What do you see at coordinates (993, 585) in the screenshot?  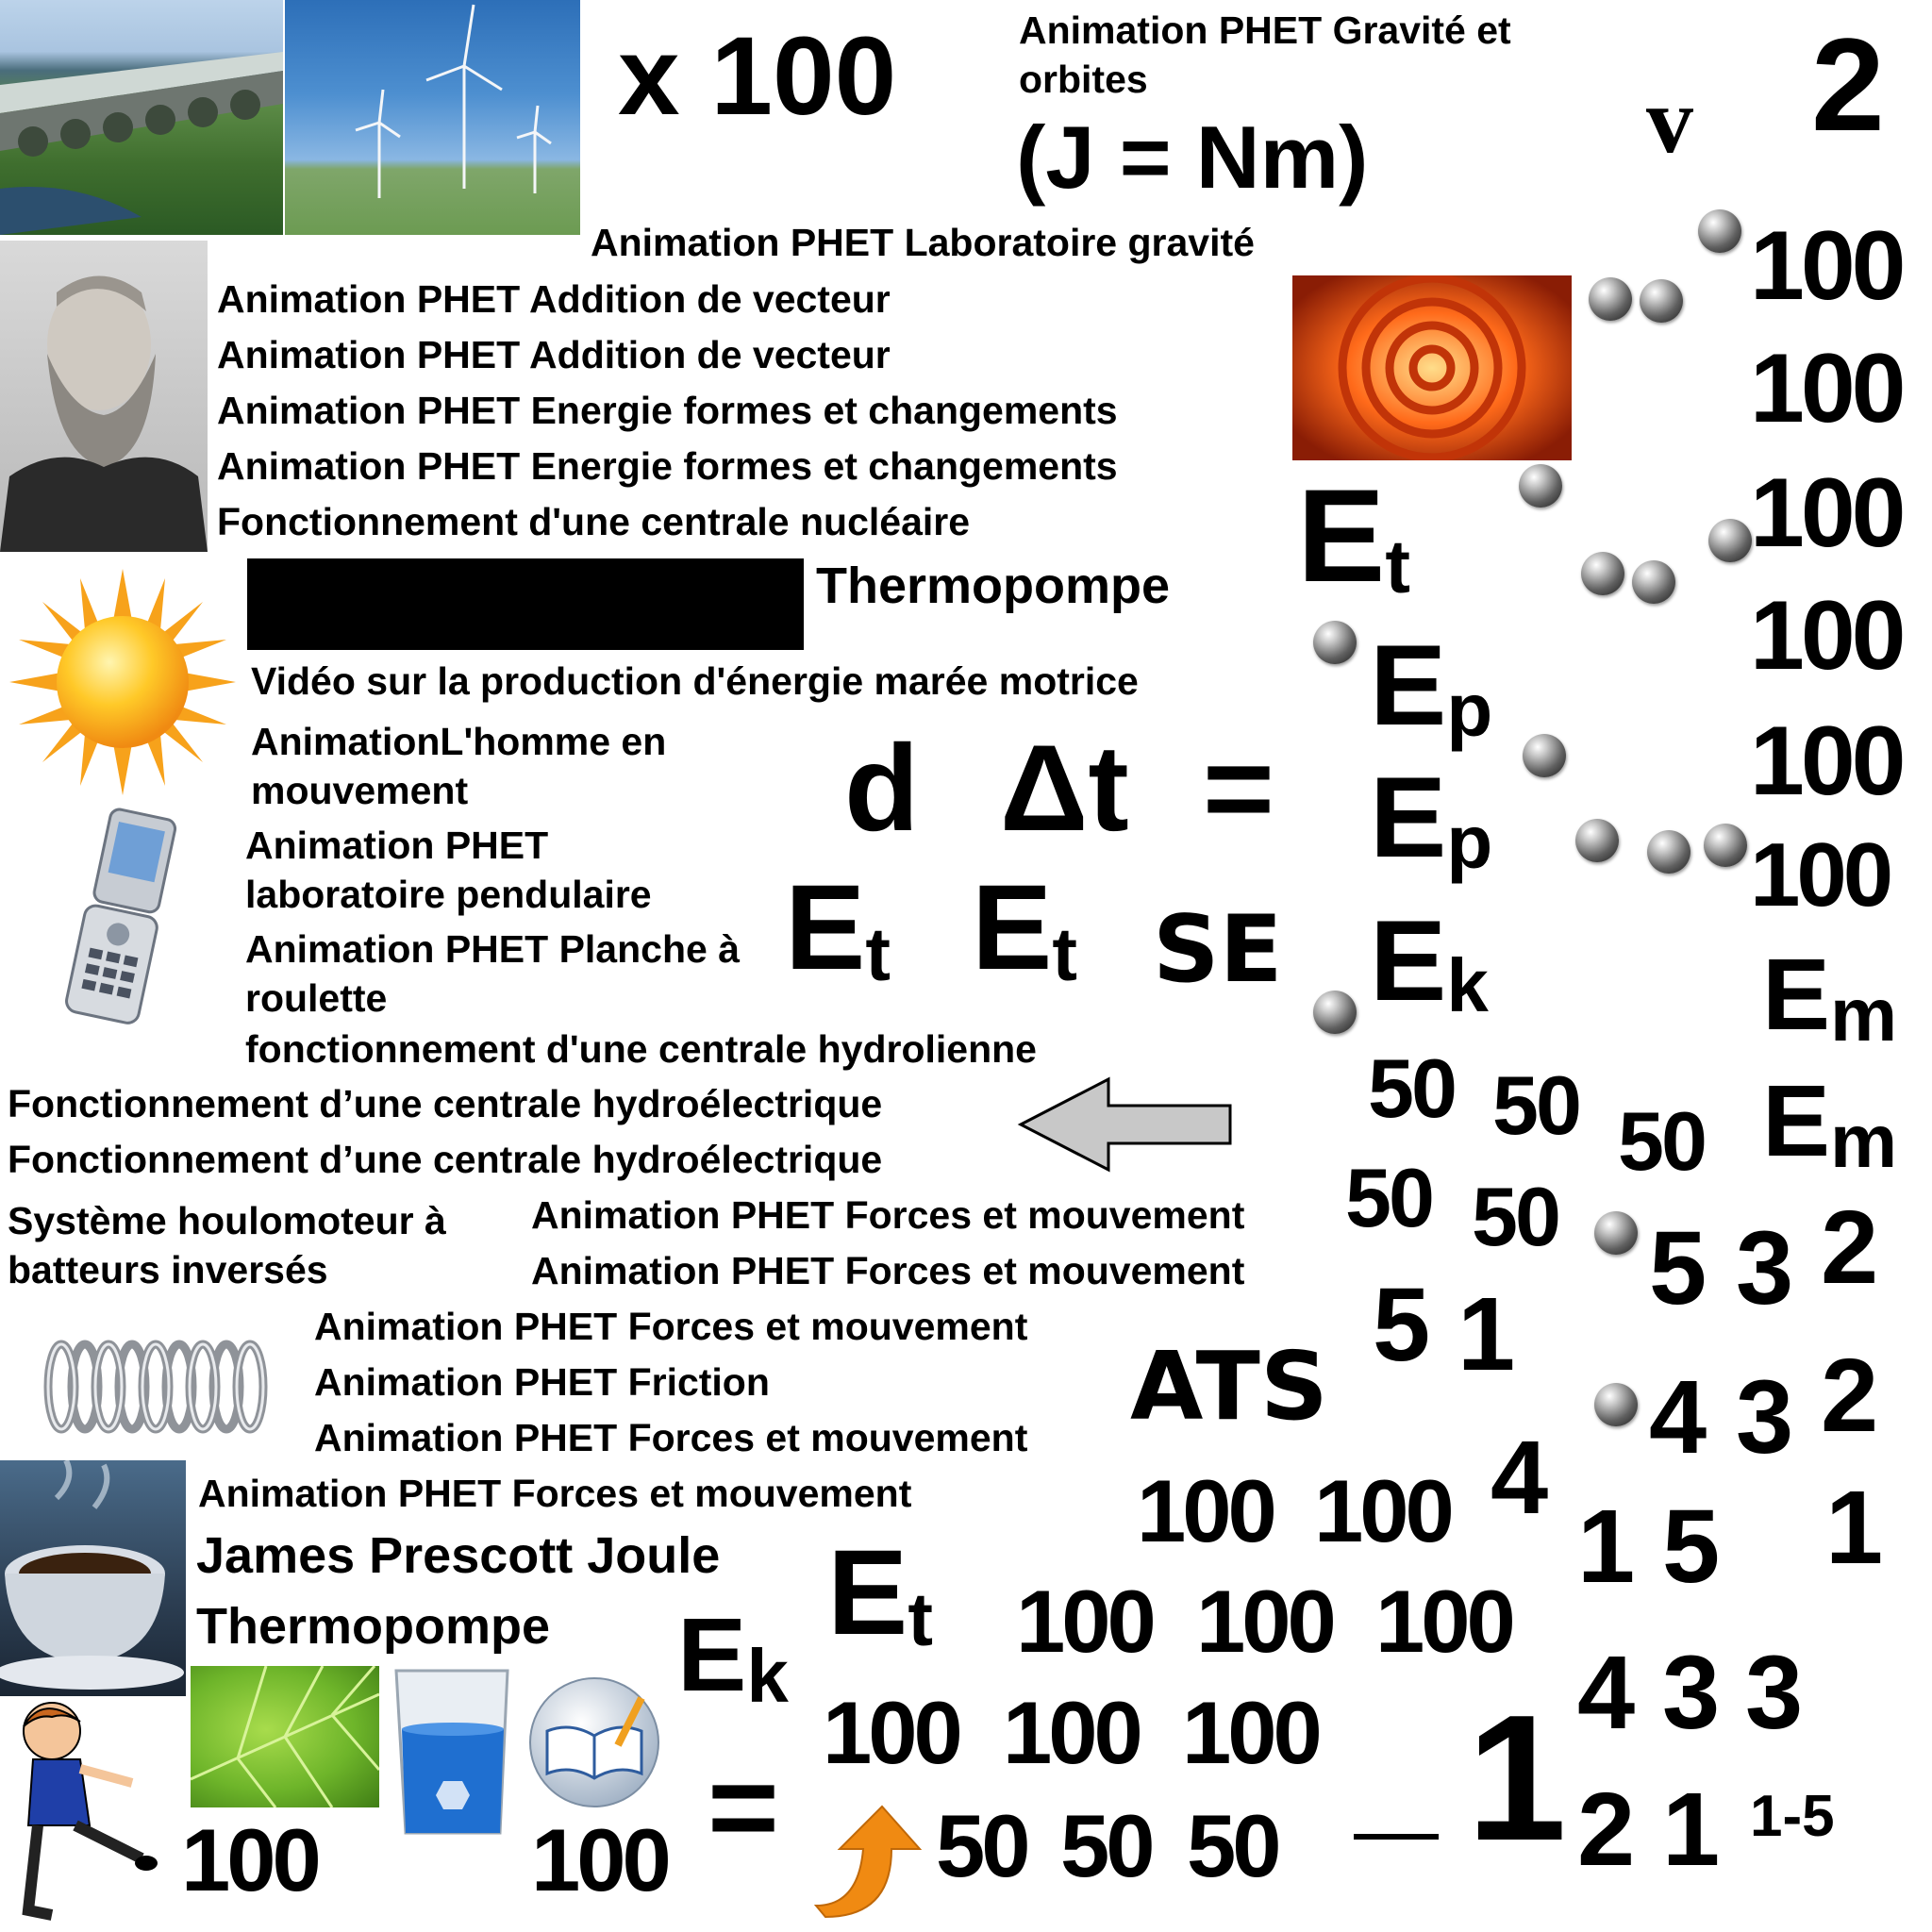 I see `link-thermopompe-top: Thermopompe` at bounding box center [993, 585].